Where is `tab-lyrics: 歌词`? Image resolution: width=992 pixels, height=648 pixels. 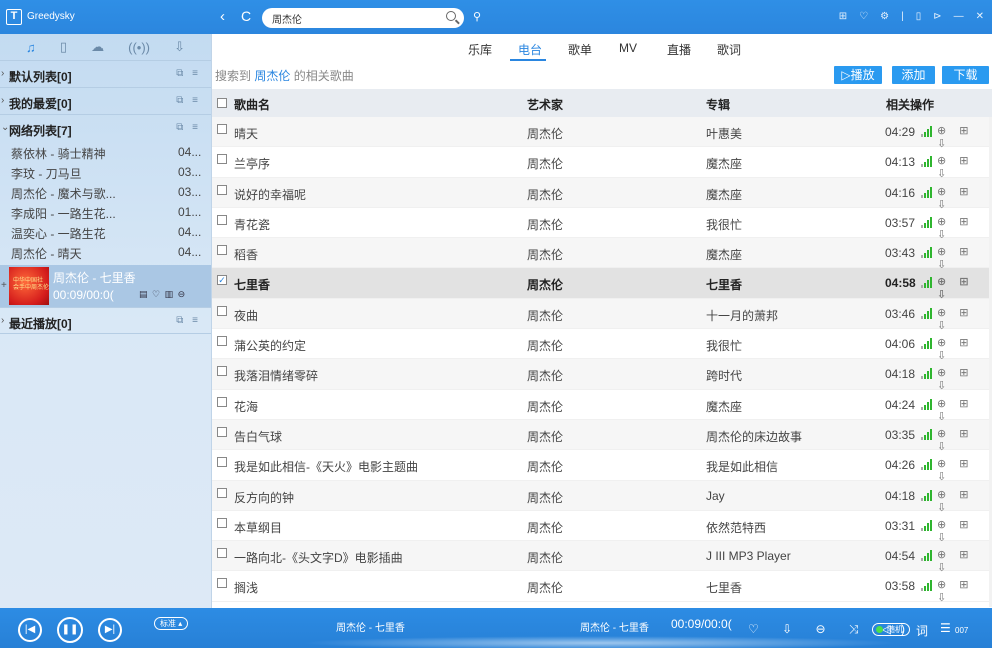 tab-lyrics: 歌词 is located at coordinates (729, 49).